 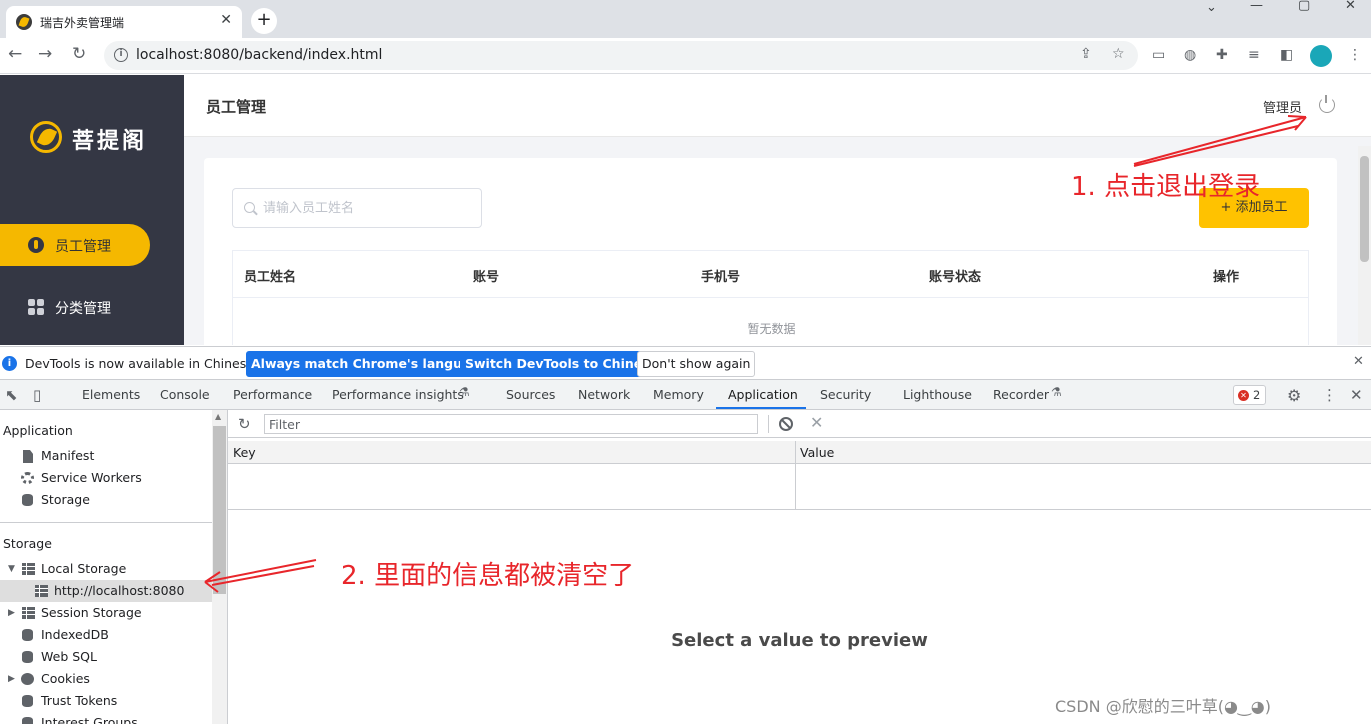 I want to click on tab-recorder: Recorder, so click(x=1021, y=394).